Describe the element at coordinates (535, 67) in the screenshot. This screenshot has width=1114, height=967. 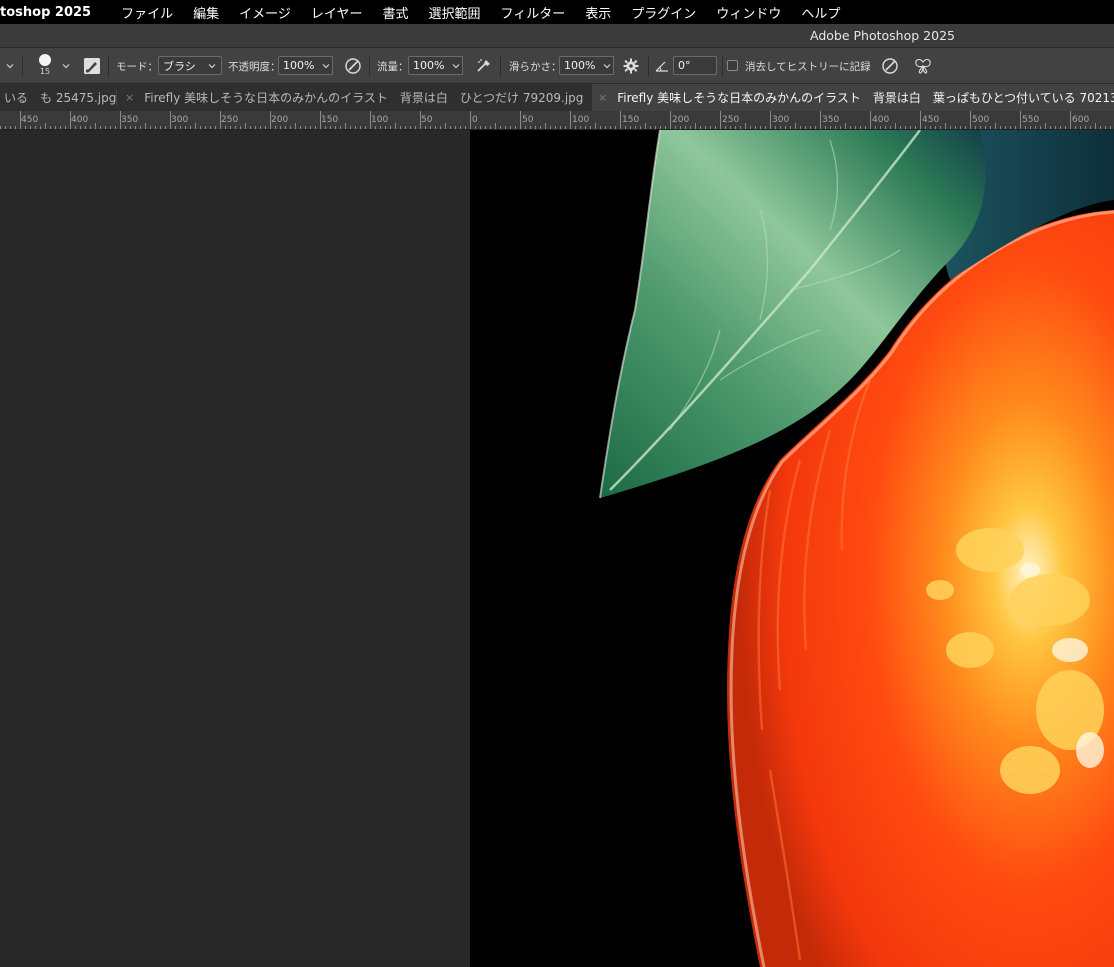
I see `smoothing-label: 滑らかさ：` at that location.